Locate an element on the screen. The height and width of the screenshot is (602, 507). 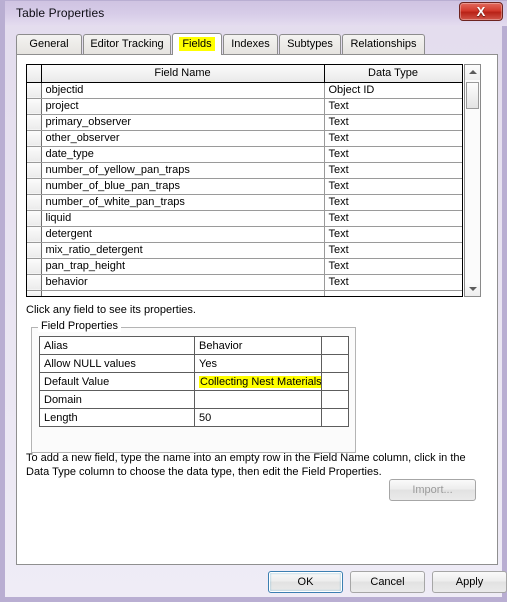
table-row: primary_observer Text is located at coordinates (244, 122).